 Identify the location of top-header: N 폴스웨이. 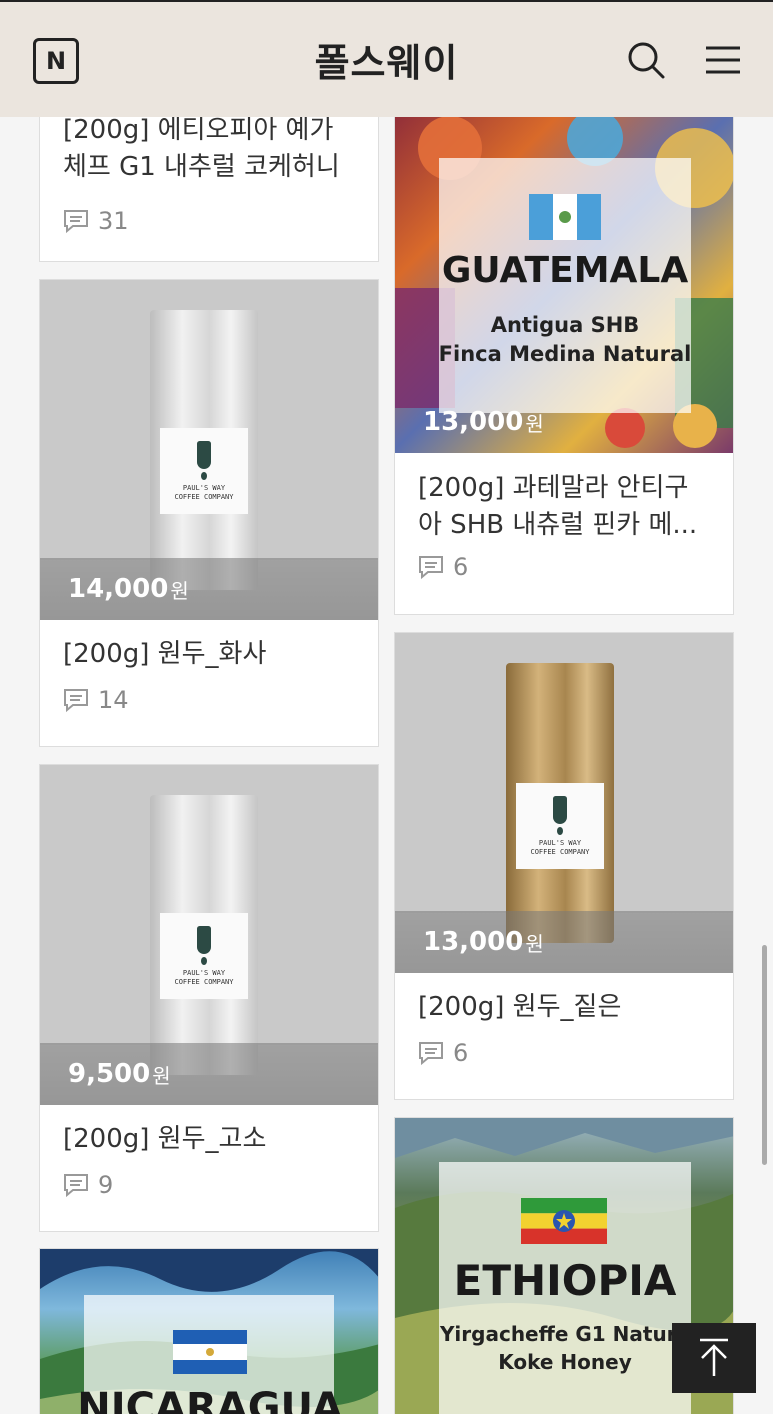
(386, 58).